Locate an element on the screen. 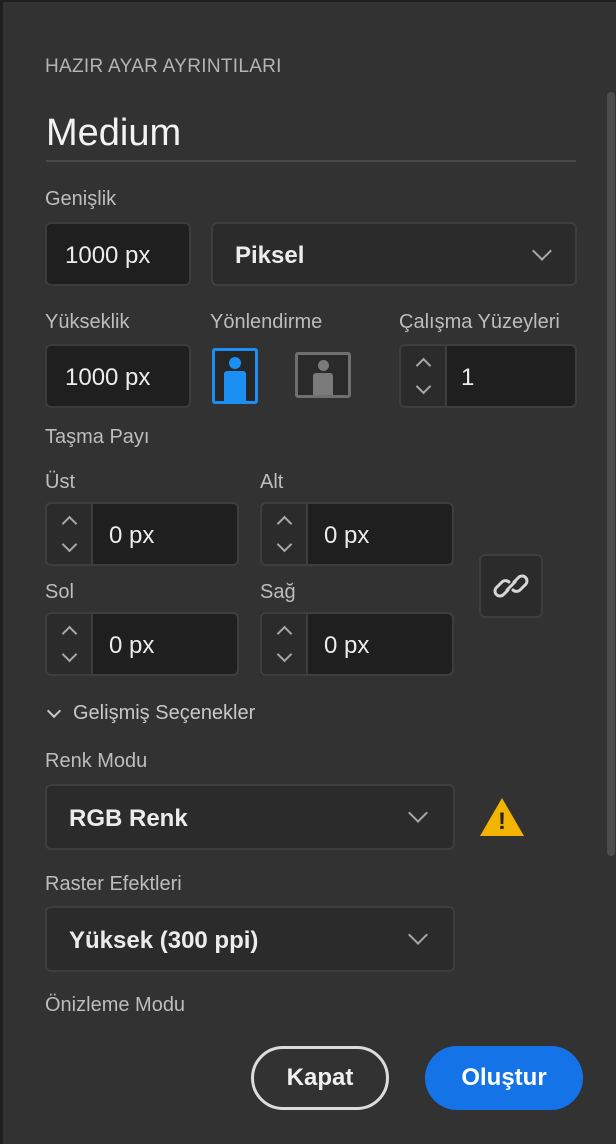  bleed-left-stepper: 0 px is located at coordinates (142, 644).